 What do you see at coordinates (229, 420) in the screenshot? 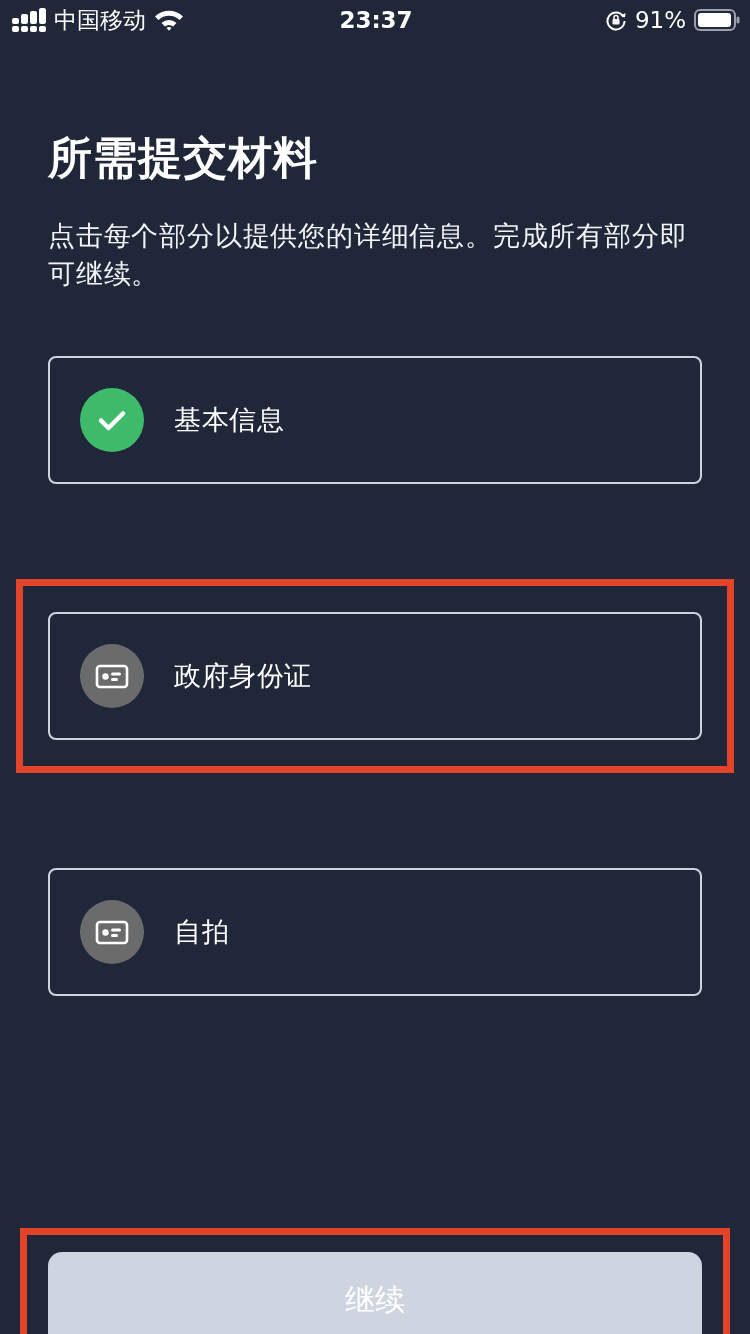
I see `section-label: 基本信息` at bounding box center [229, 420].